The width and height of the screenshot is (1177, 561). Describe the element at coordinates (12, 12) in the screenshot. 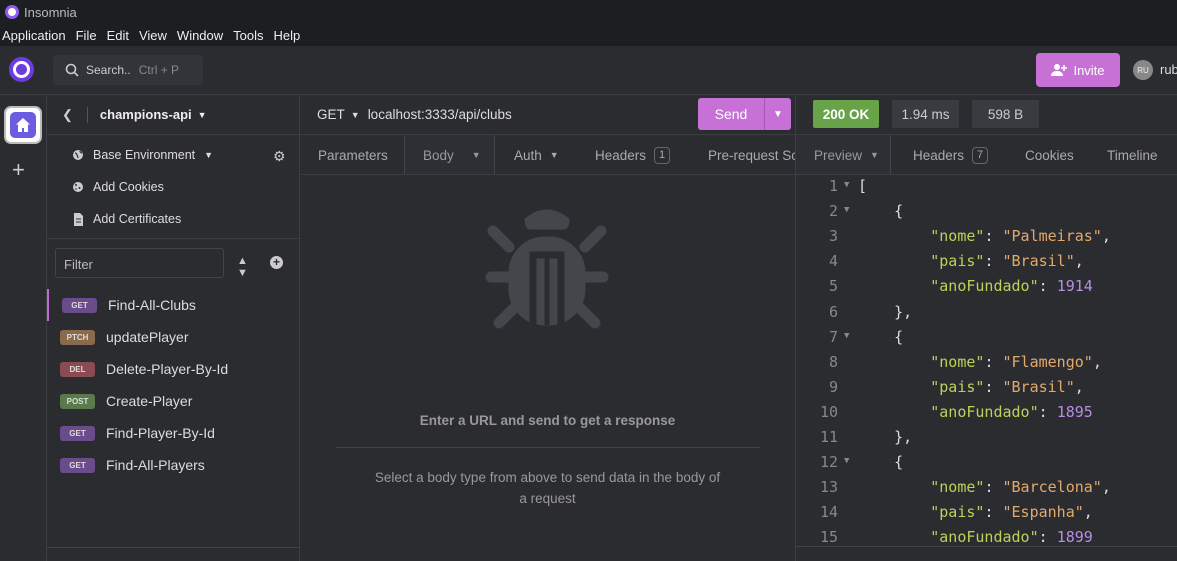

I see `insomnia-logo-icon` at that location.